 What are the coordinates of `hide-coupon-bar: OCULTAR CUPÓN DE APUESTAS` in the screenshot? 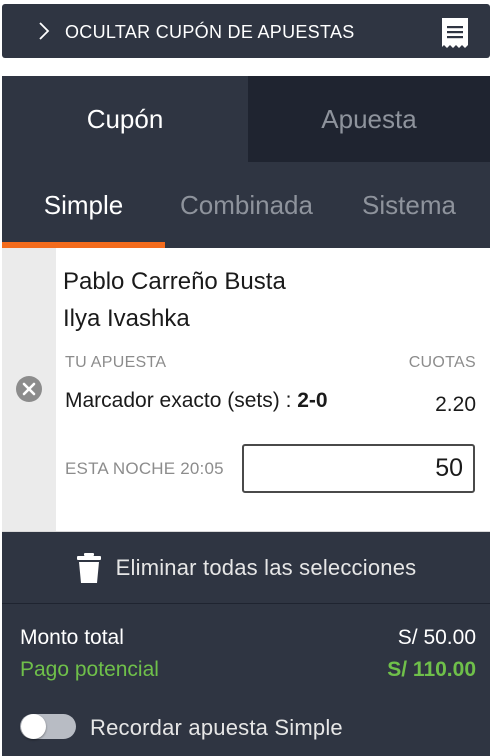 It's located at (246, 31).